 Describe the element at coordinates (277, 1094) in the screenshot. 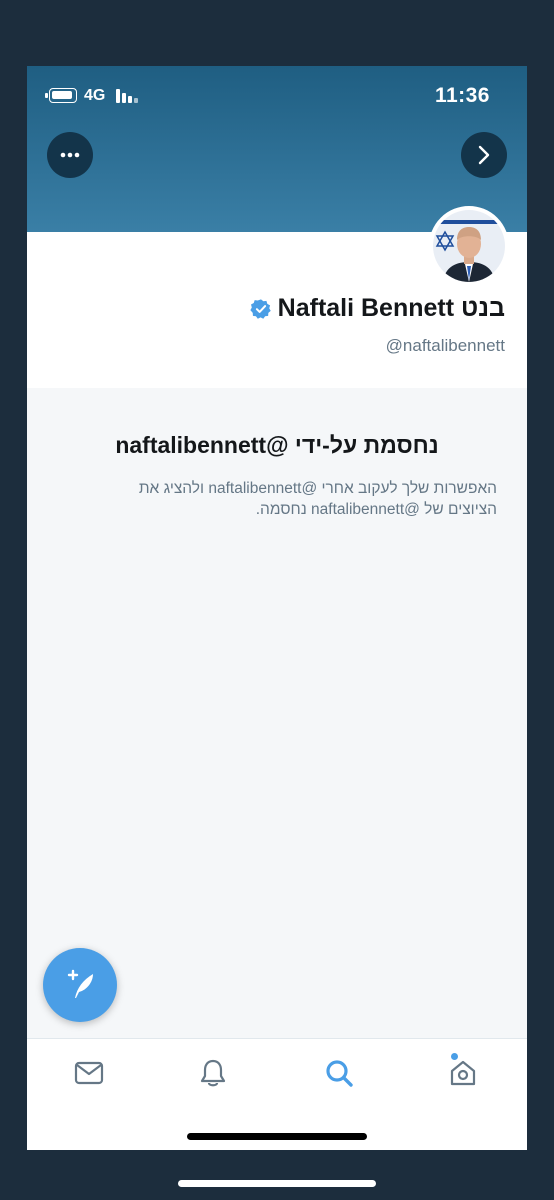

I see `bottom-tab-bar` at that location.